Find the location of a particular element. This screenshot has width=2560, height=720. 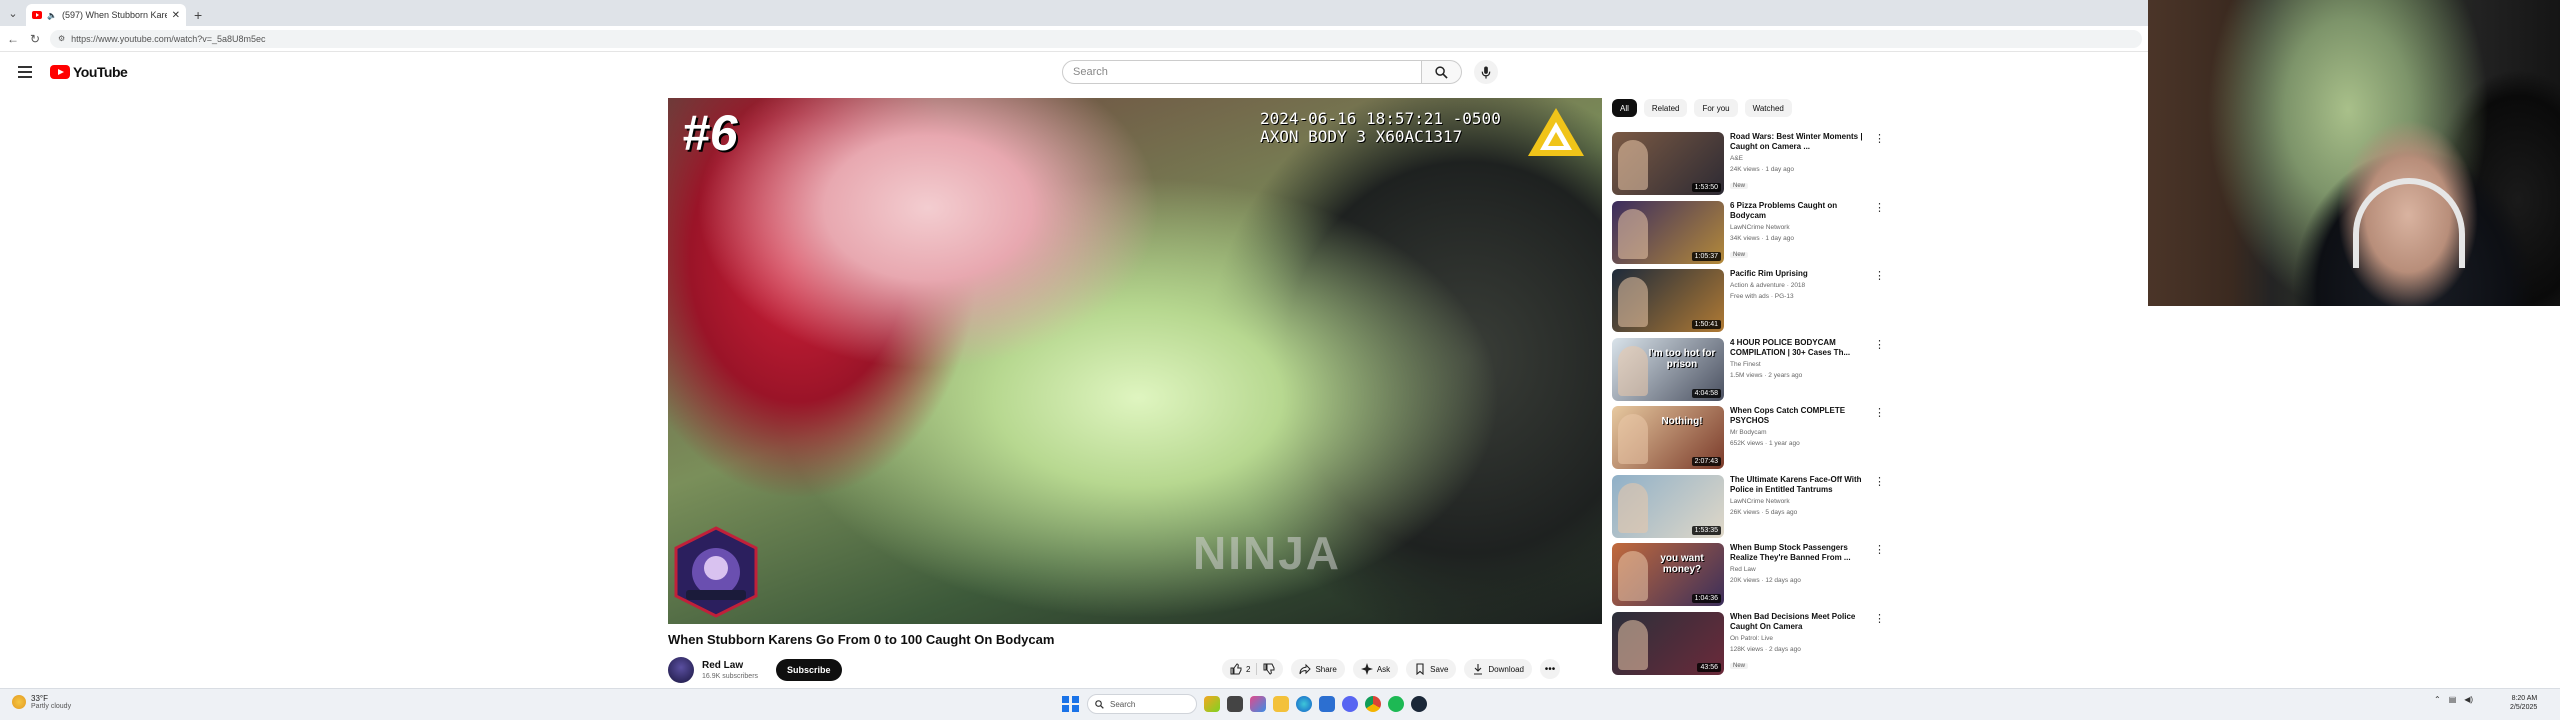

chip-related: Related is located at coordinates (1665, 108).